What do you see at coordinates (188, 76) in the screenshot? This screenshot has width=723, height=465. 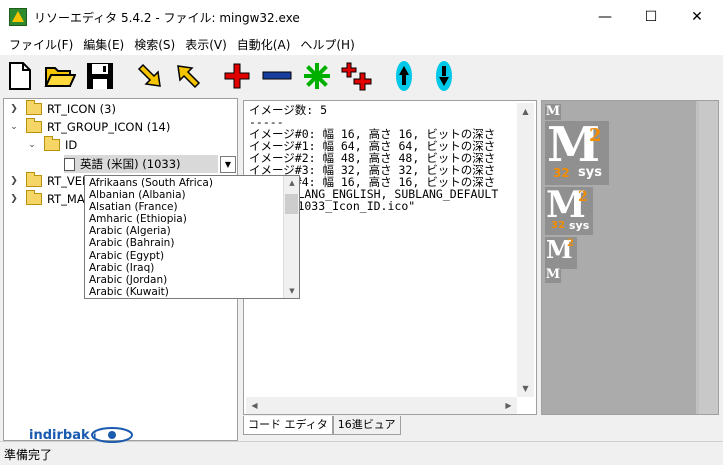 I see `arrow-up-left-icon` at bounding box center [188, 76].